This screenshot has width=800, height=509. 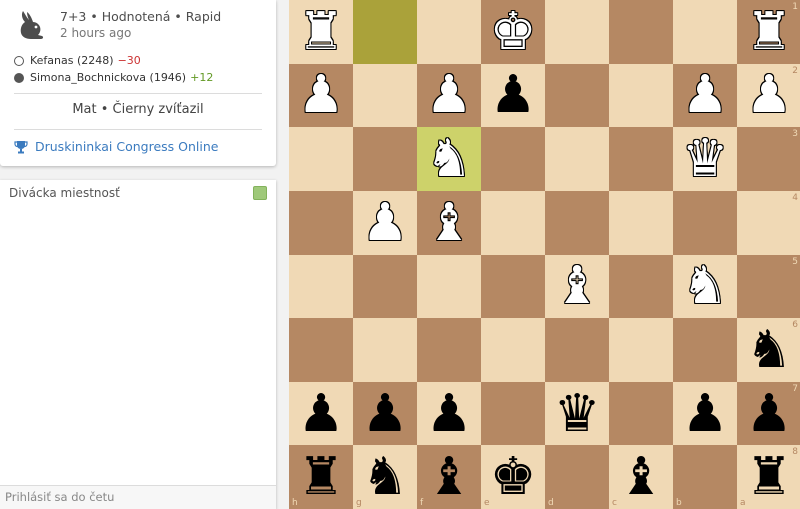 I want to click on square-b1, so click(x=705, y=32).